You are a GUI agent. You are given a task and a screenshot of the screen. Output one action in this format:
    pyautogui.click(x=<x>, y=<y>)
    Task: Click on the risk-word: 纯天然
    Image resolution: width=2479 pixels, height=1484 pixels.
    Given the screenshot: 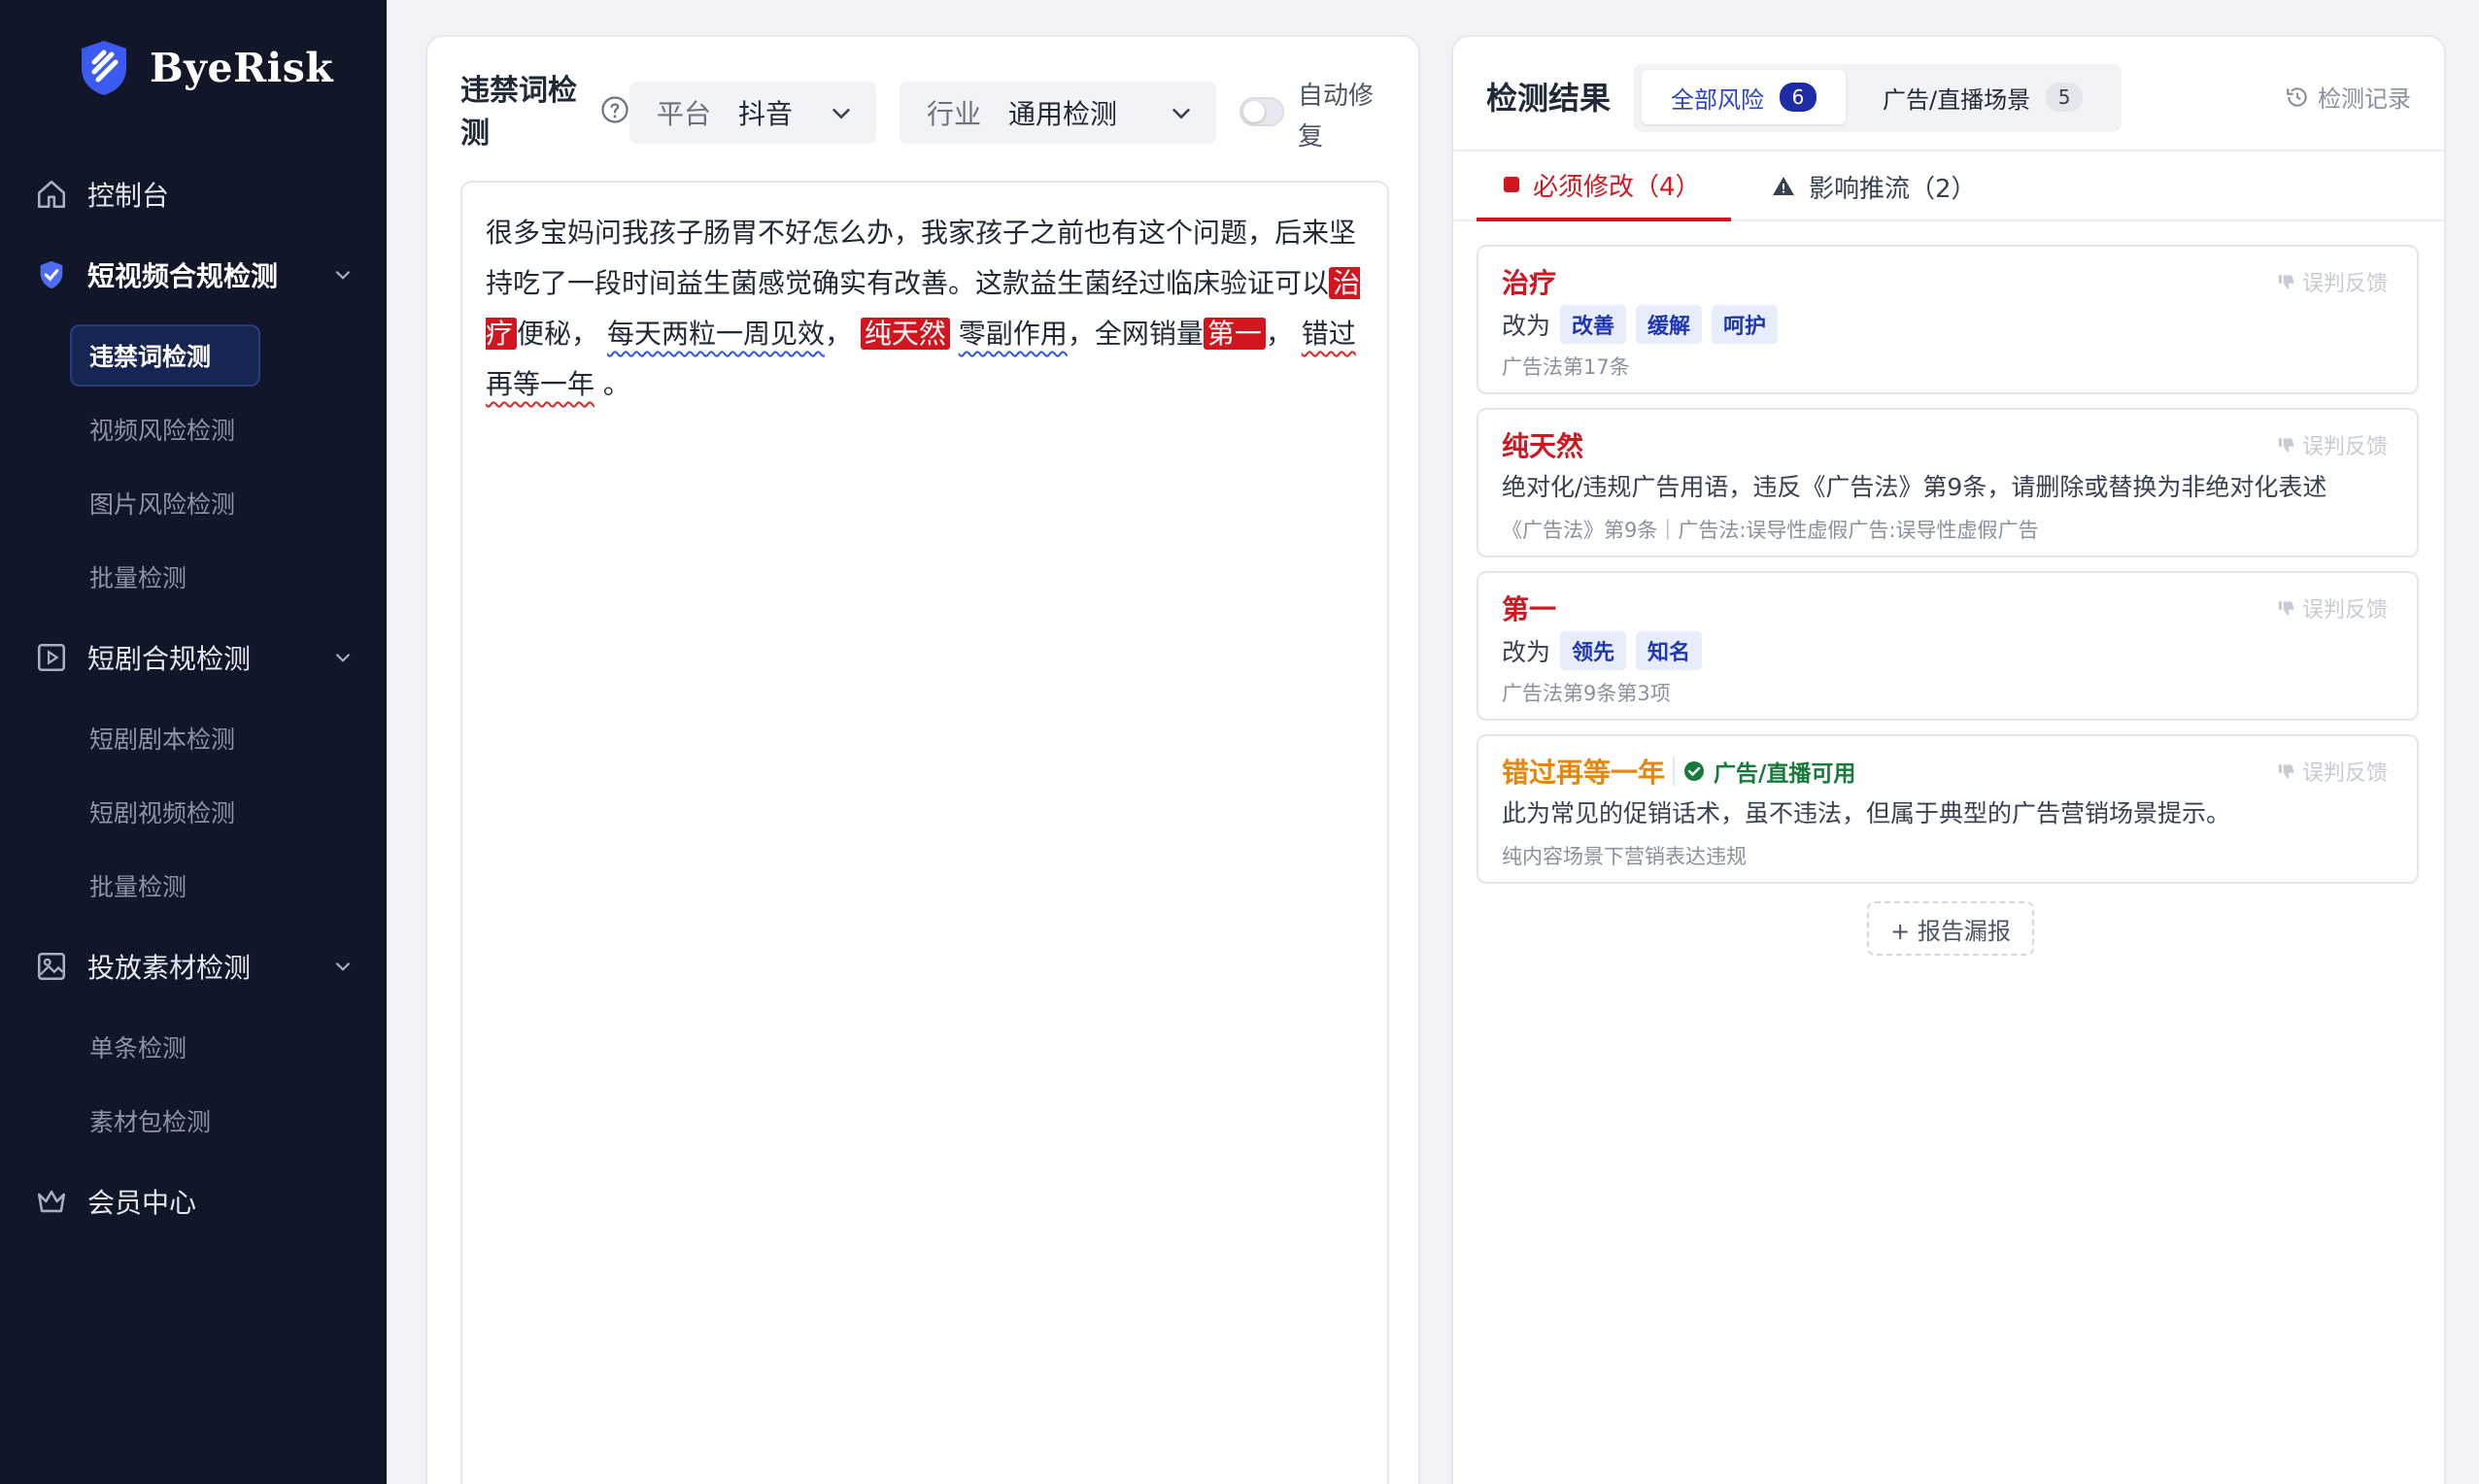 What is the action you would take?
    pyautogui.click(x=1543, y=446)
    